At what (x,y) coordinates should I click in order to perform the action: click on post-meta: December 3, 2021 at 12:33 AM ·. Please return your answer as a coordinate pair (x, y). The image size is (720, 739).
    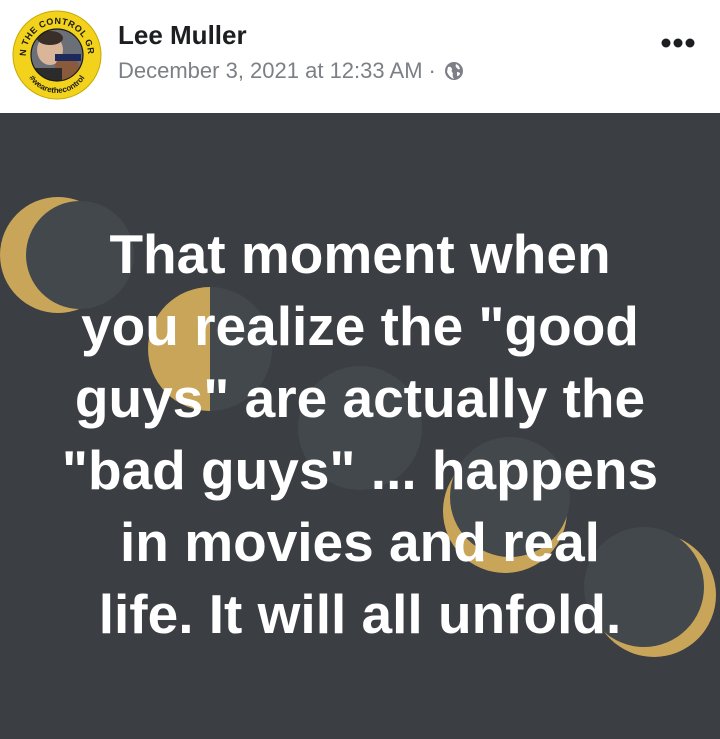
    Looking at the image, I should click on (291, 71).